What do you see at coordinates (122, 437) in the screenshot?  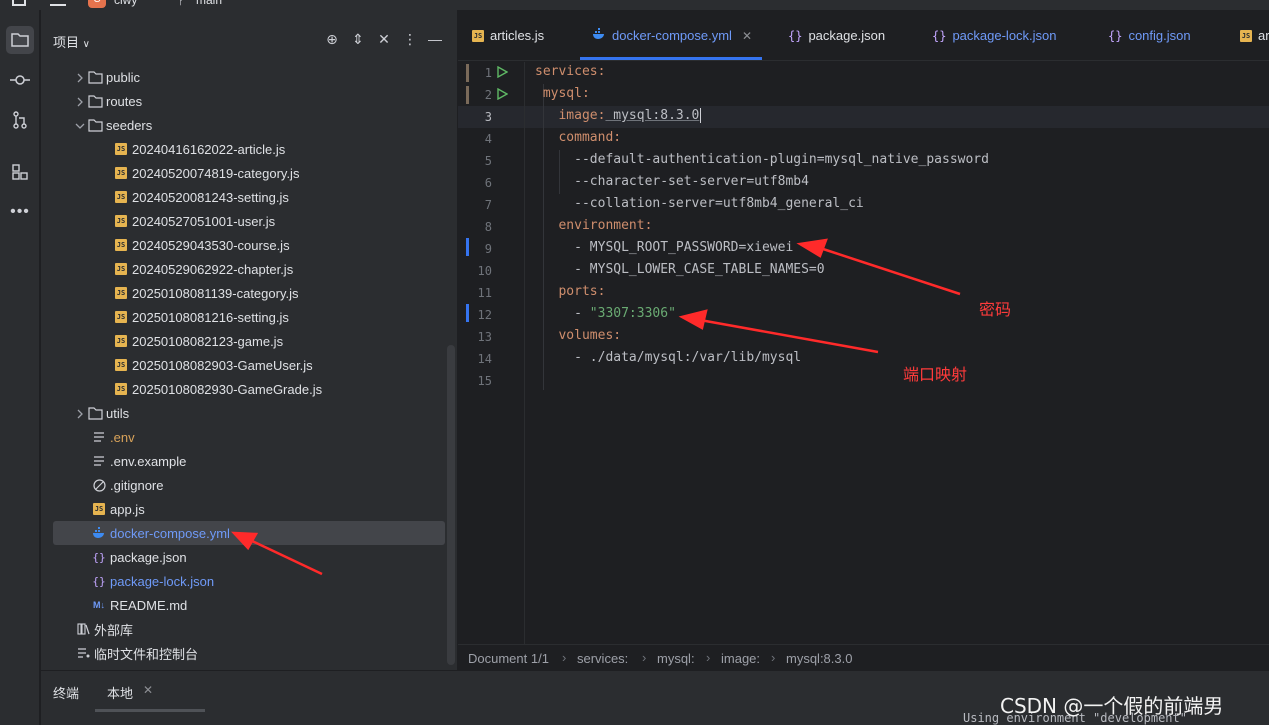 I see `tree-item-label: .env` at bounding box center [122, 437].